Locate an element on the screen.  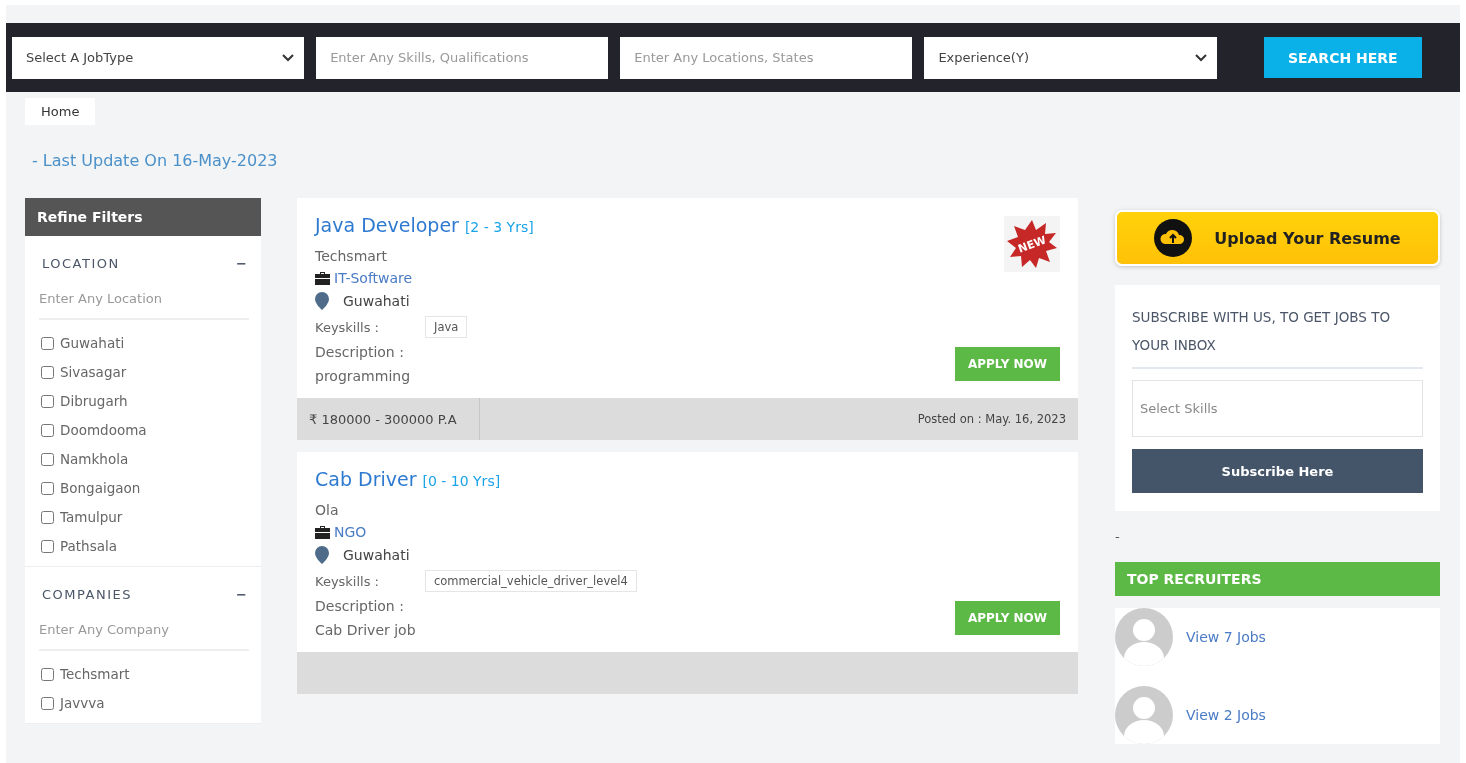
filter-option-label: Namkhola is located at coordinates (94, 459).